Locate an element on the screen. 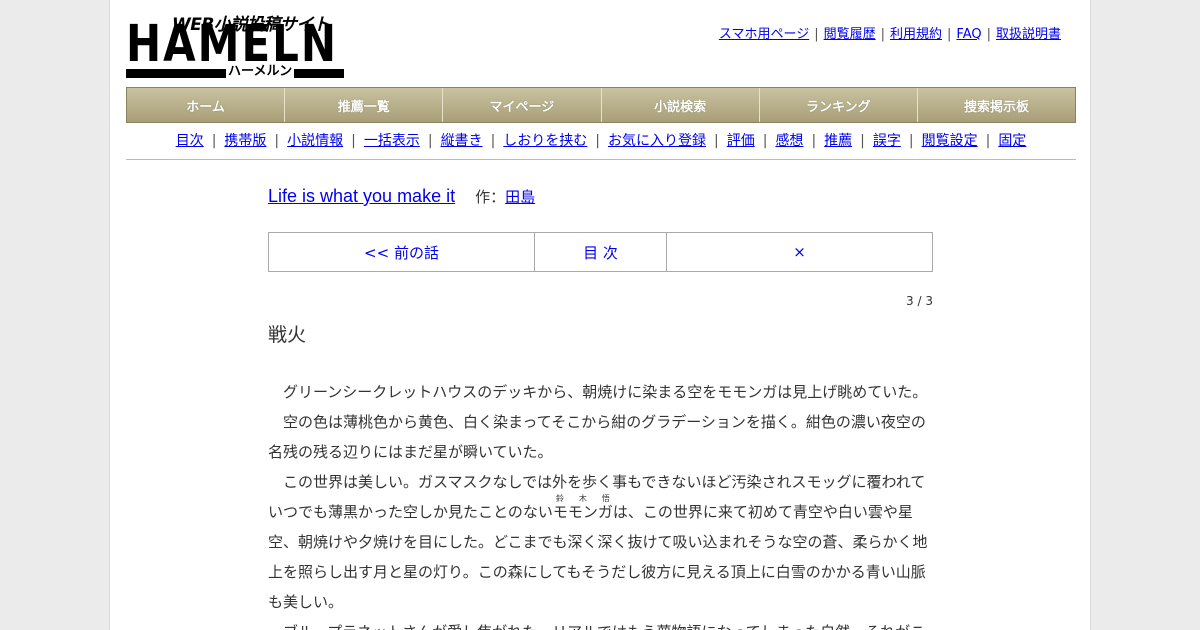  subnav-recommend: 推薦 is located at coordinates (838, 141).